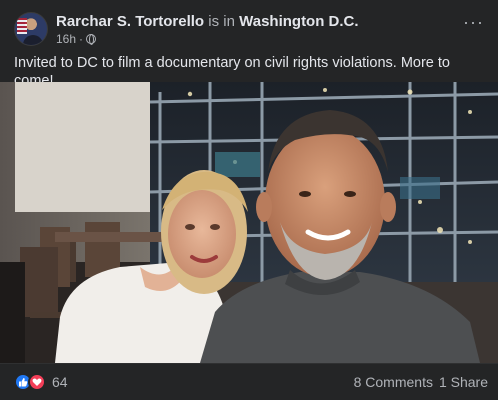  I want to click on globe-icon, so click(91, 39).